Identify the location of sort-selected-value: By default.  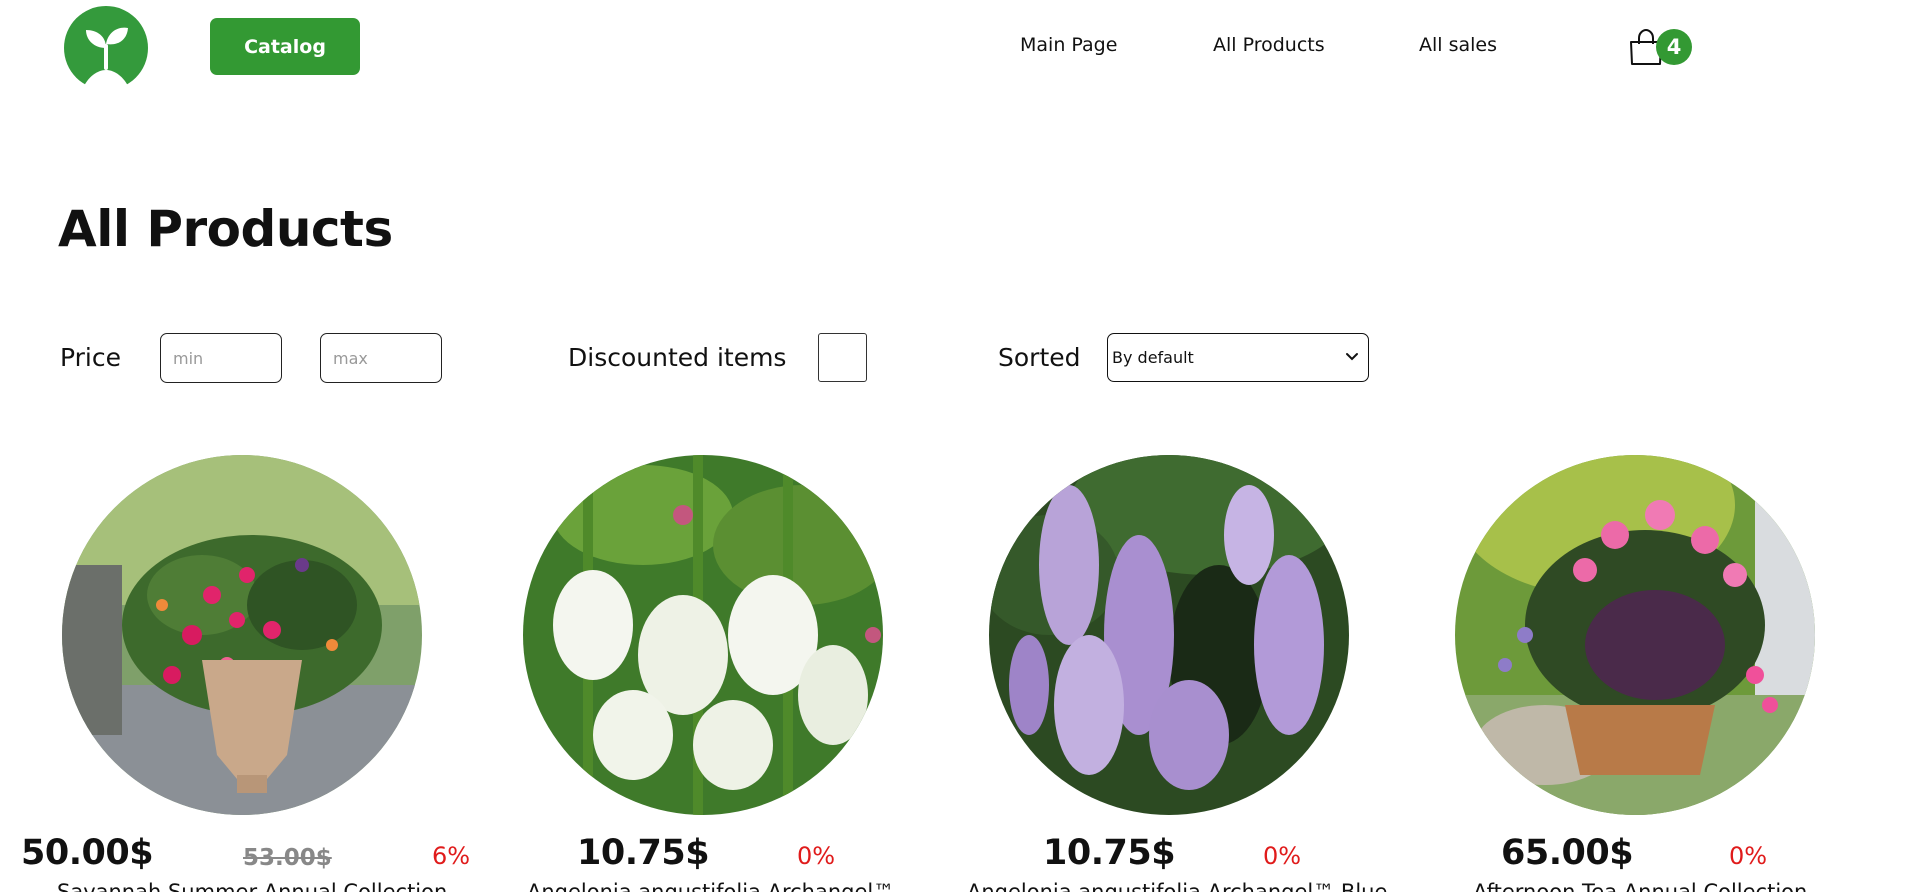
(1153, 357).